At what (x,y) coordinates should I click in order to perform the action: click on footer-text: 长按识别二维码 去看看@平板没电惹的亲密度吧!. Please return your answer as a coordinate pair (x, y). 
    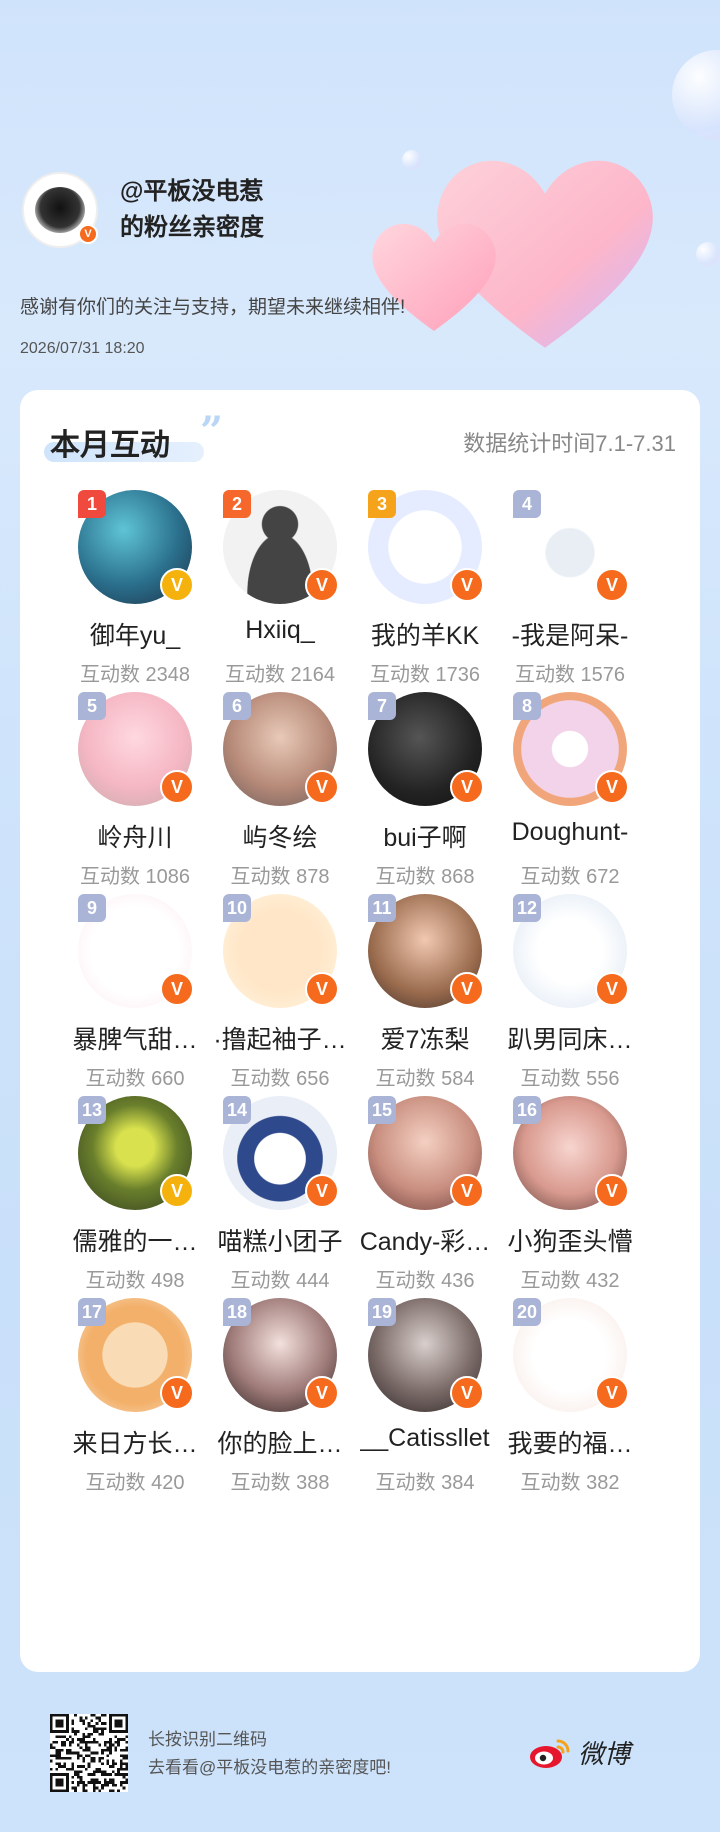
    Looking at the image, I should click on (269, 1754).